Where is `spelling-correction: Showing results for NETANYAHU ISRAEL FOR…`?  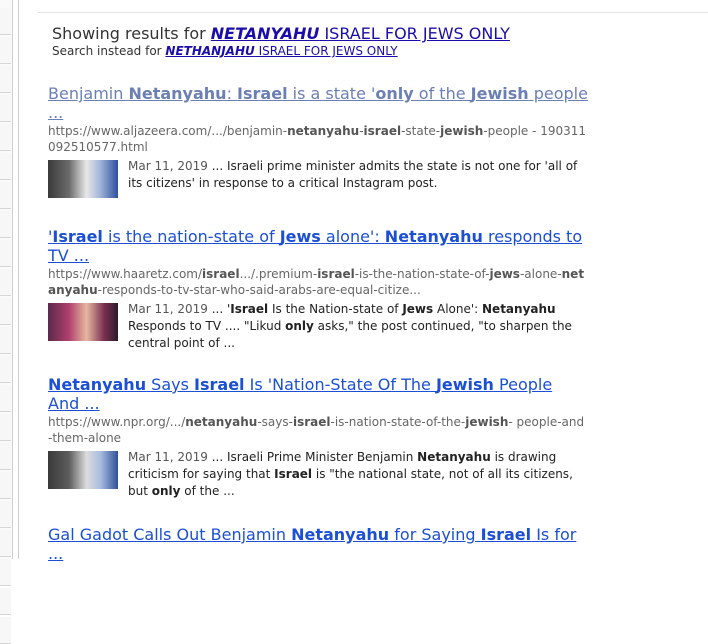
spelling-correction: Showing results for NETANYAHU ISRAEL FOR… is located at coordinates (320, 41).